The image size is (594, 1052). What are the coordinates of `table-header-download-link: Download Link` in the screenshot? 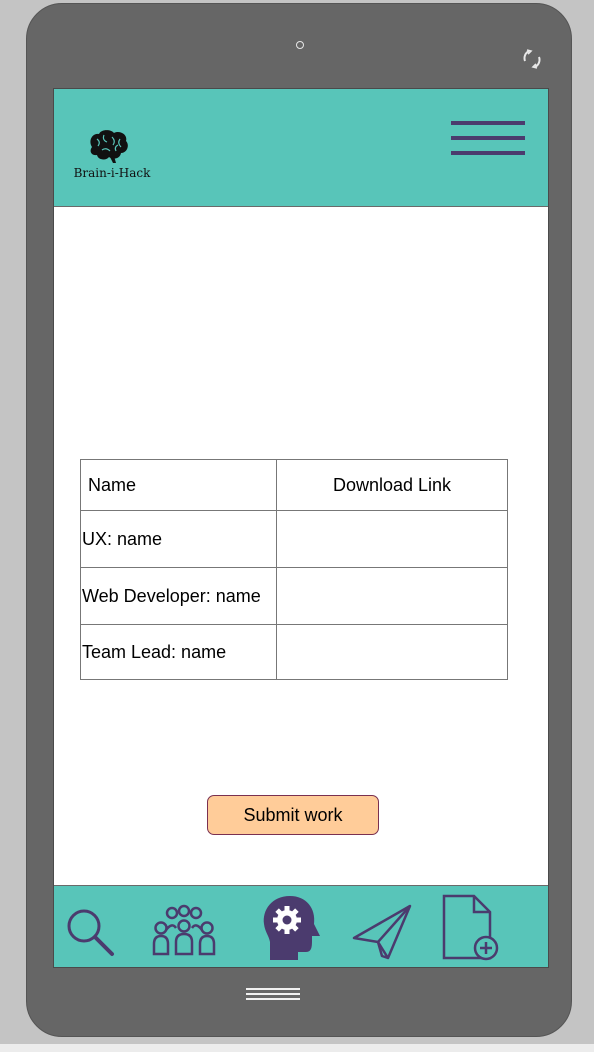 It's located at (392, 485).